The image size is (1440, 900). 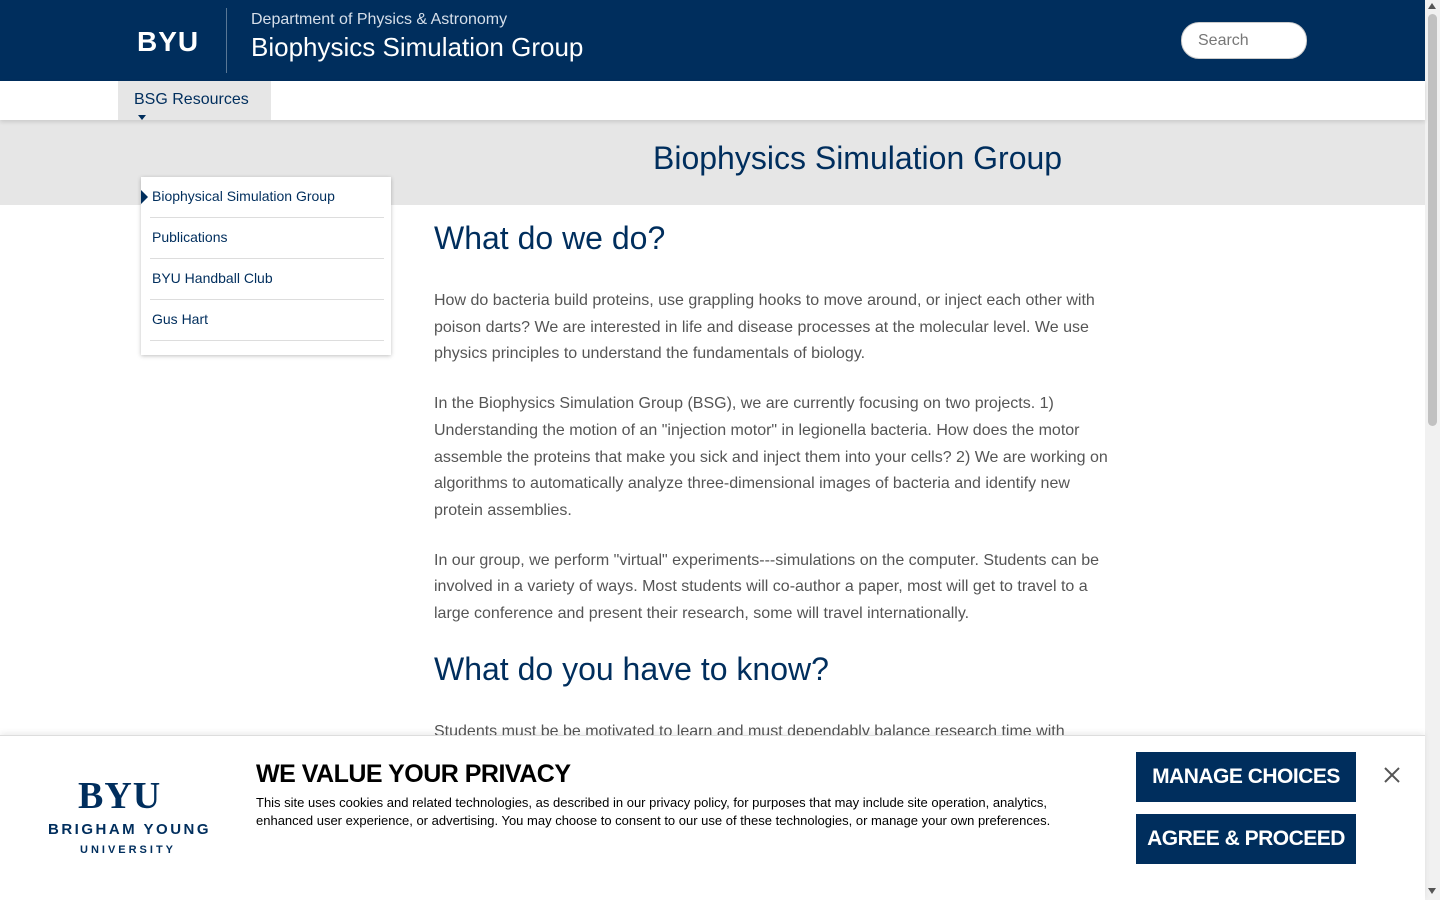 I want to click on byu-logo: BYU, so click(x=168, y=42).